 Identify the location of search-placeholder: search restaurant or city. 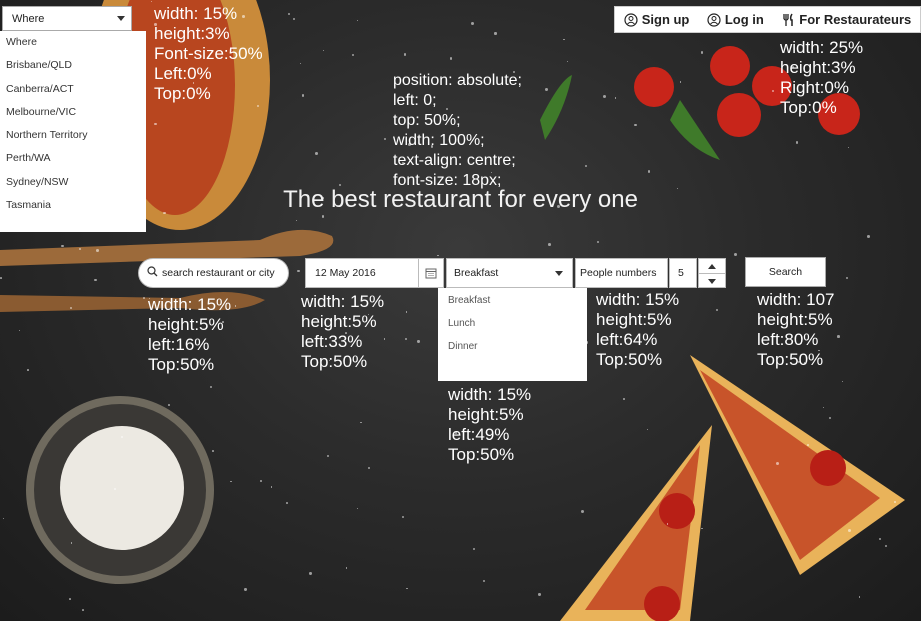
(218, 273).